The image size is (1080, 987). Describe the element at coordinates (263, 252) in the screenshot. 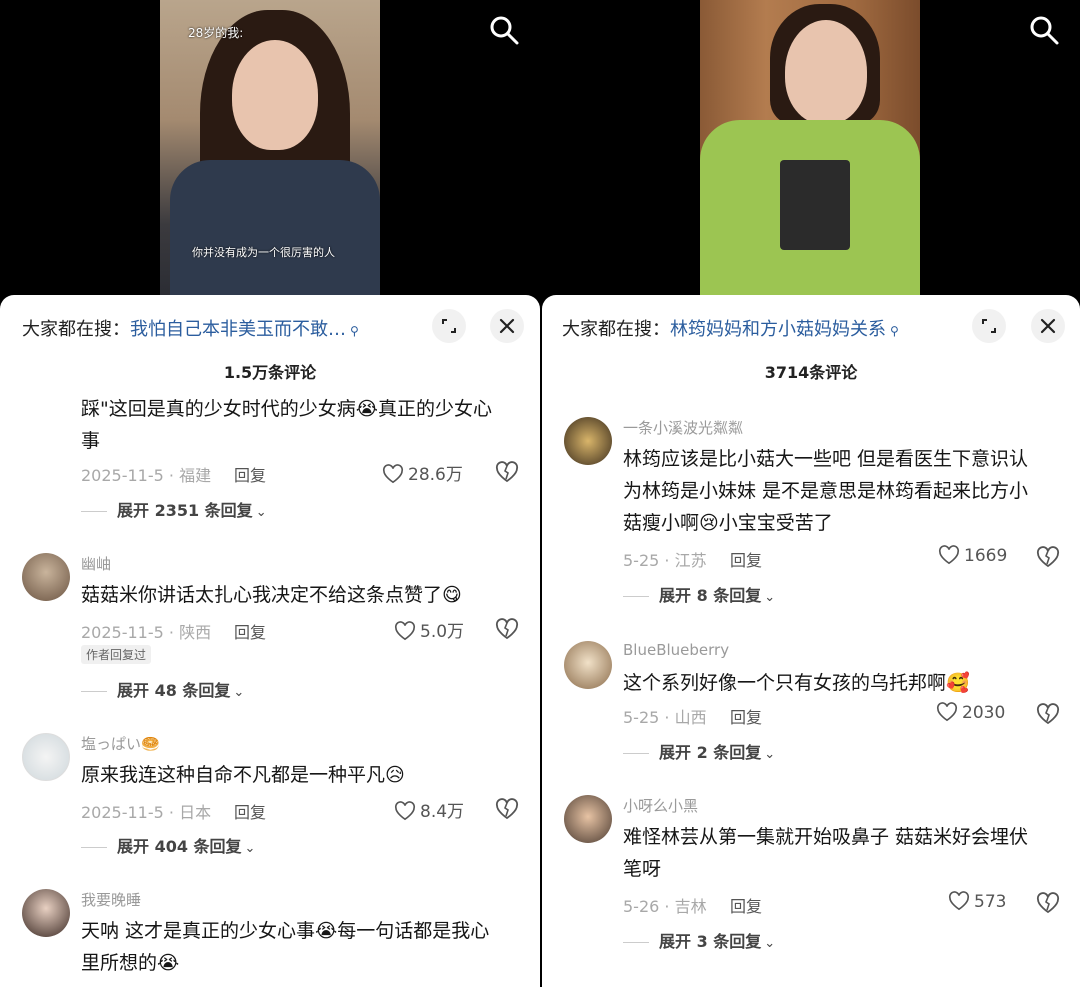

I see `video-subtitle: 你并没有成为一个很厉害的人` at that location.